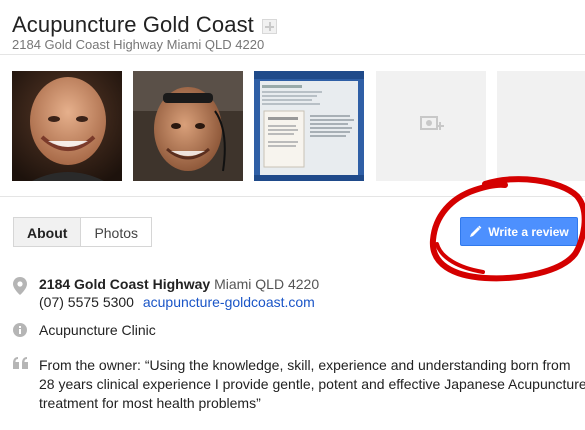 This screenshot has height=430, width=585. What do you see at coordinates (97, 330) in the screenshot?
I see `business-category: Acupuncture Clinic` at bounding box center [97, 330].